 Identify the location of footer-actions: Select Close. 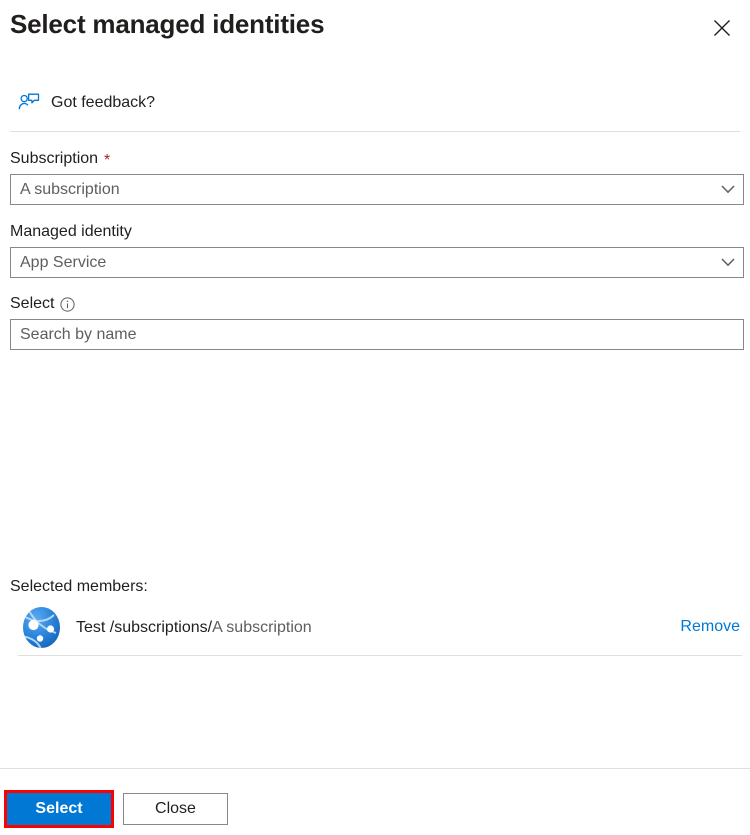
(114, 809).